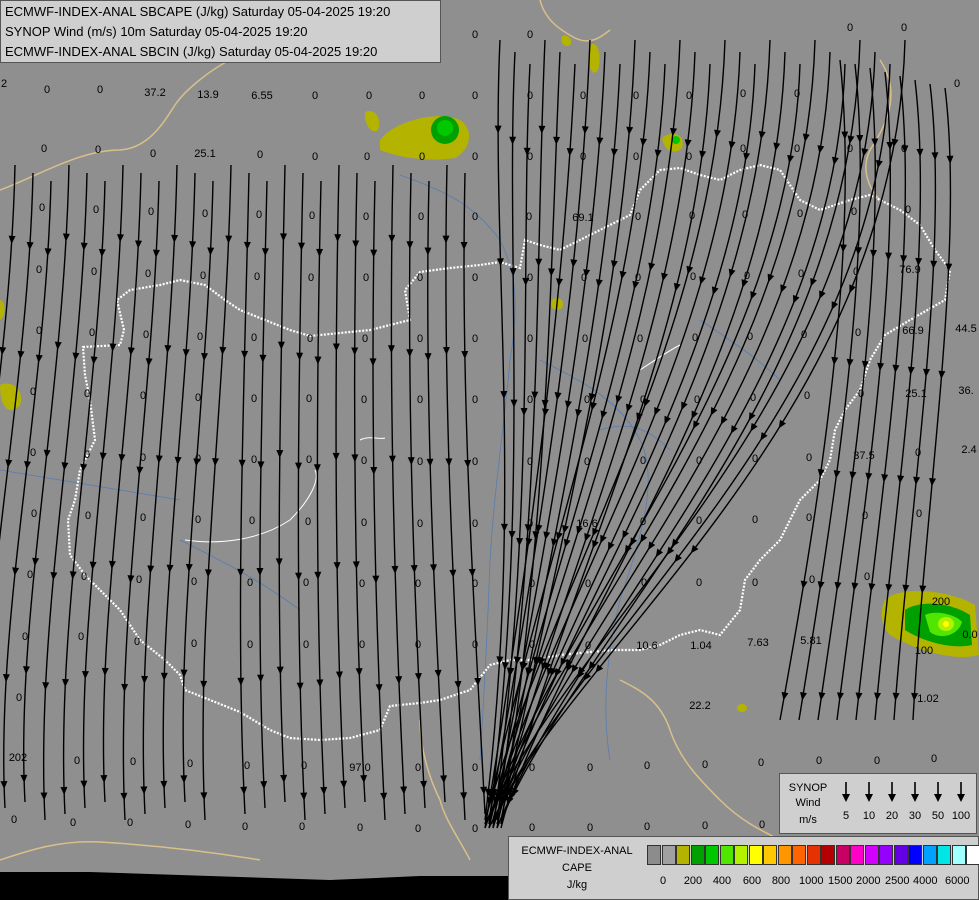 This screenshot has width=979, height=900. Describe the element at coordinates (663, 881) in the screenshot. I see `cape-legend-tick: 0` at that location.